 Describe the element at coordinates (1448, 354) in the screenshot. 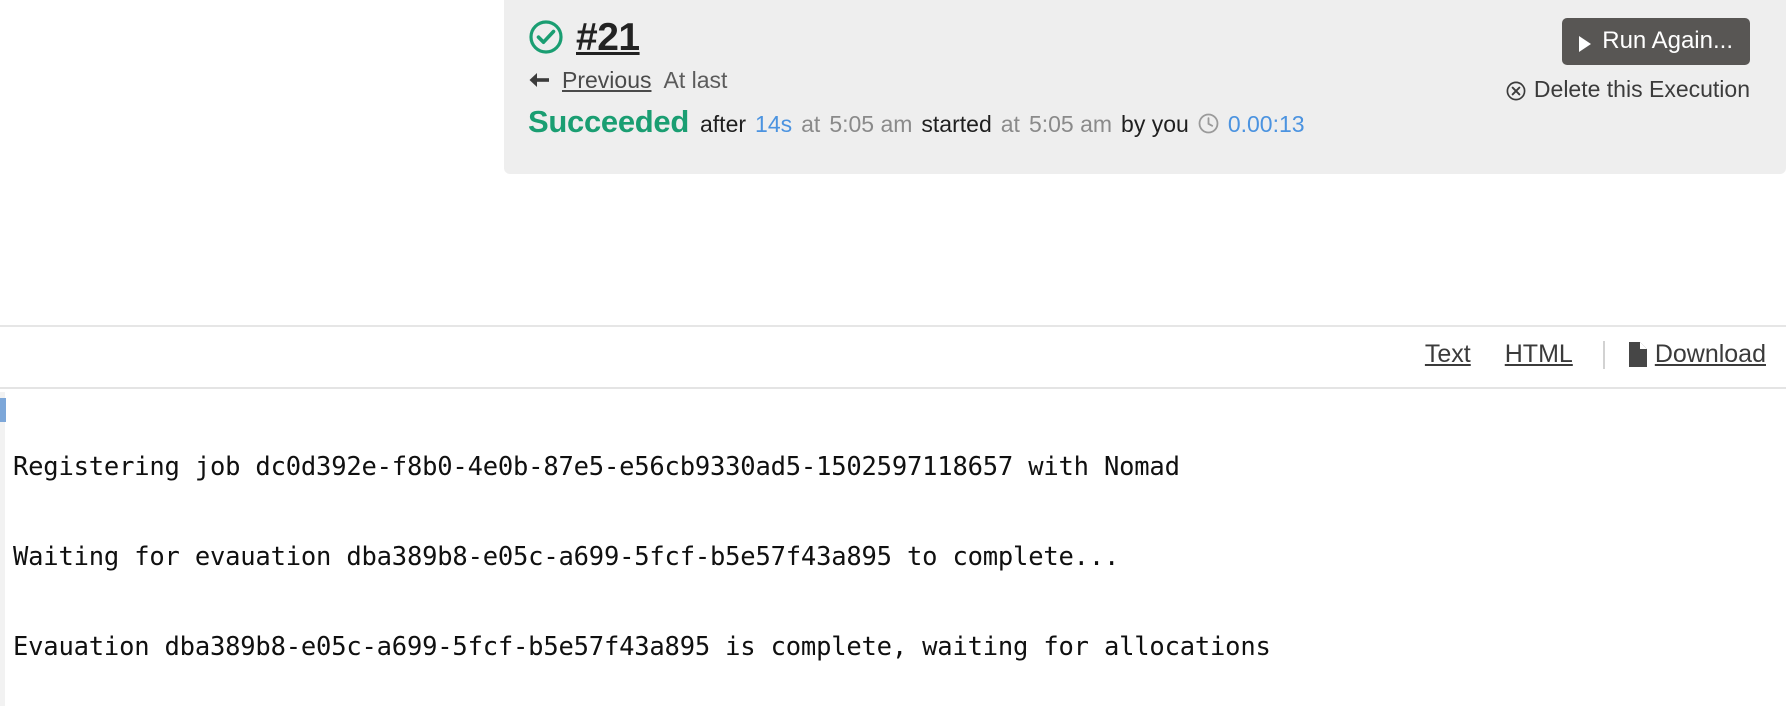

I see `output-format-text: Text` at that location.